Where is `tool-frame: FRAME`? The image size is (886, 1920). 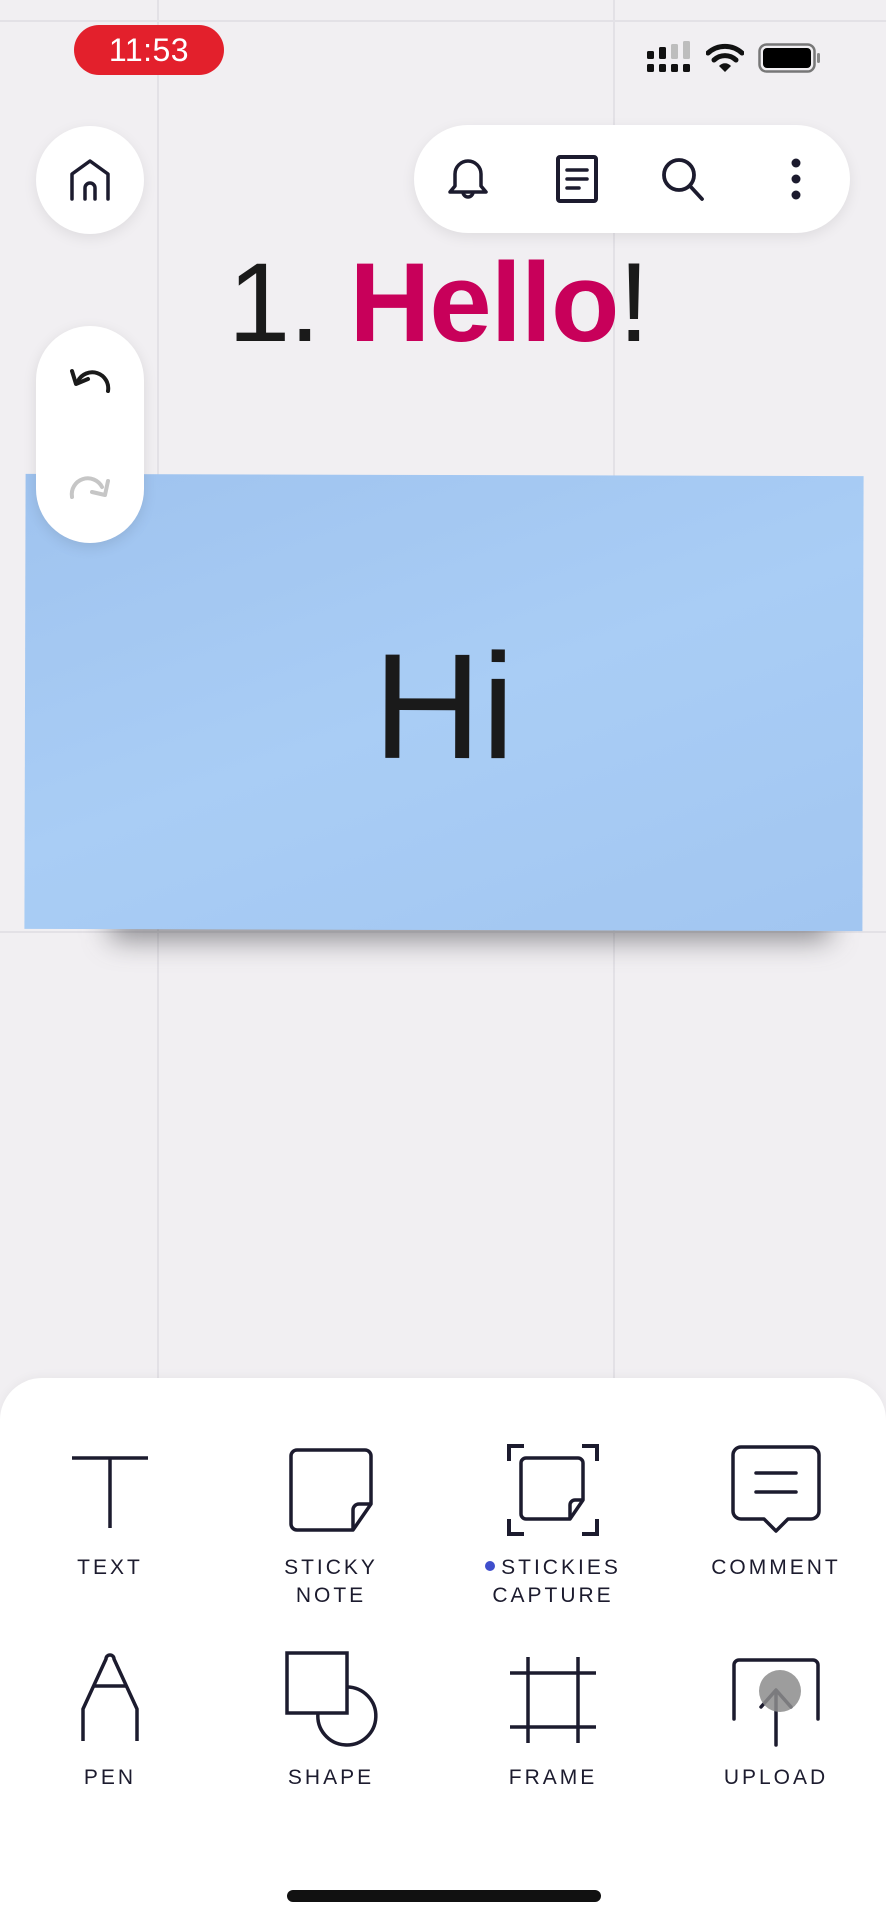 tool-frame: FRAME is located at coordinates (553, 1721).